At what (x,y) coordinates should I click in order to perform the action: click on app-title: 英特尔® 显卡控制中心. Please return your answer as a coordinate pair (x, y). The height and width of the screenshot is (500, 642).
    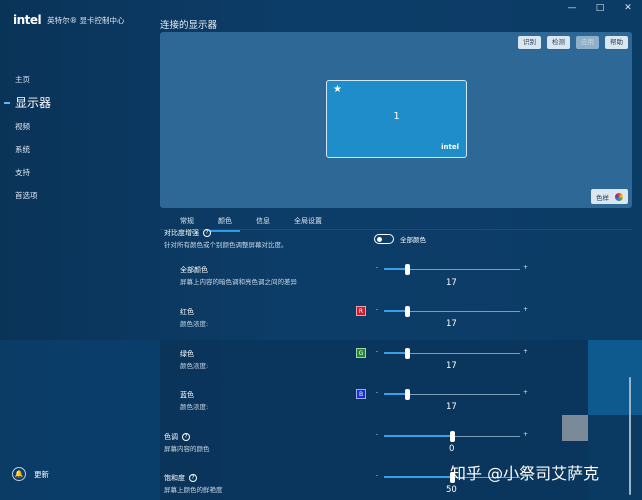
    Looking at the image, I should click on (86, 20).